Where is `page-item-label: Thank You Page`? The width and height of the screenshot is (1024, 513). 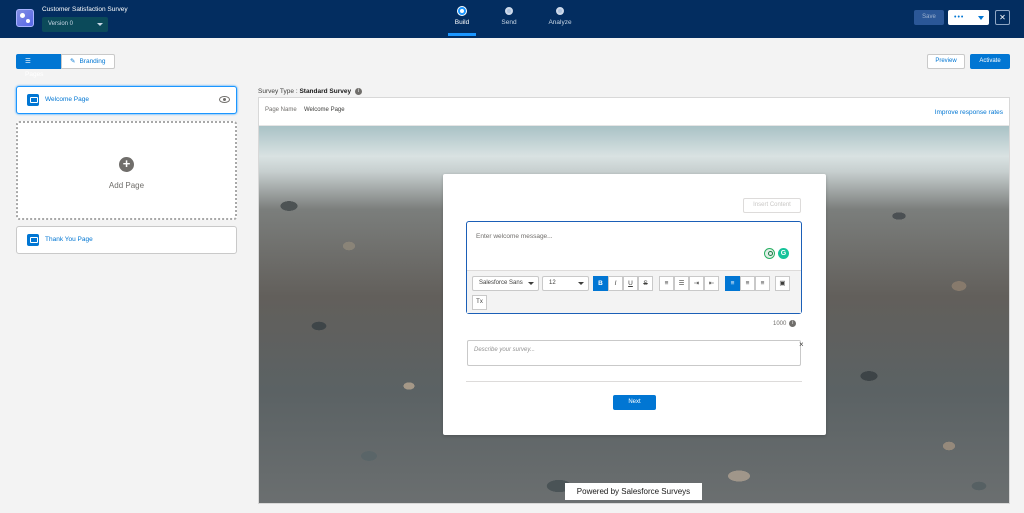
page-item-label: Thank You Page is located at coordinates (69, 239).